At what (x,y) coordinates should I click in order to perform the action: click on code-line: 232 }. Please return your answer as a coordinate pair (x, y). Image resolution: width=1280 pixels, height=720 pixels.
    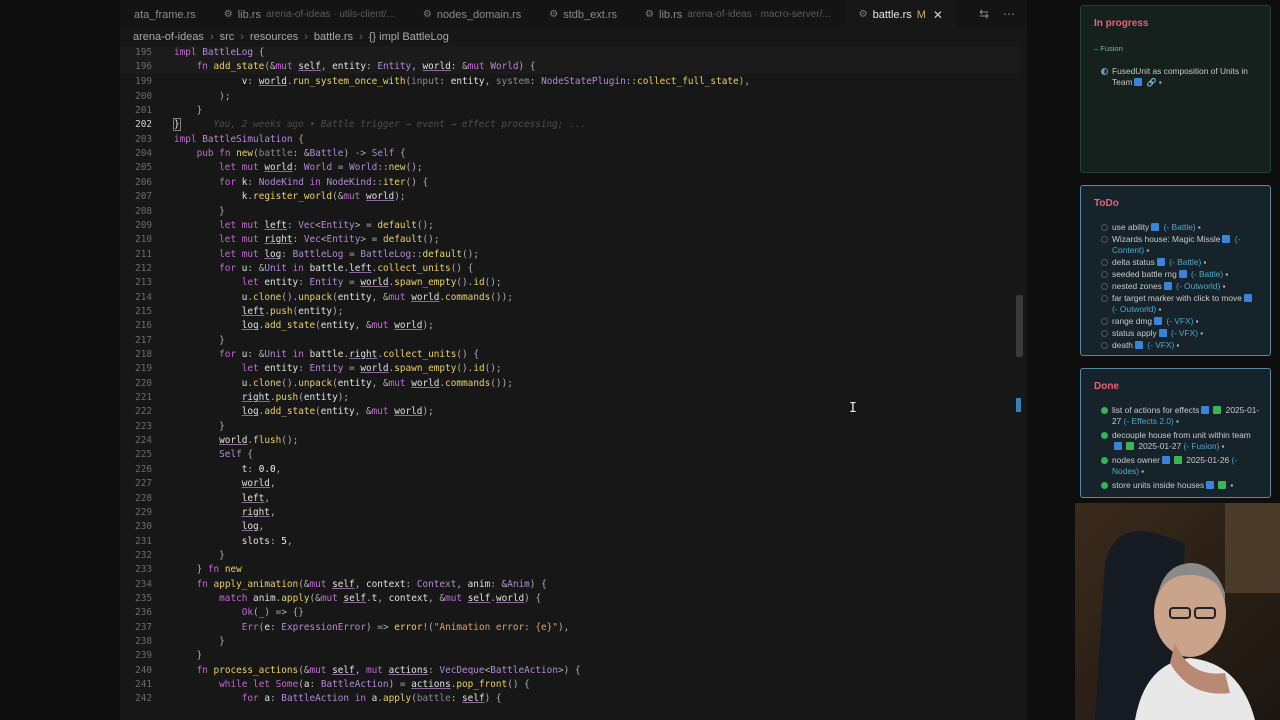
    Looking at the image, I should click on (570, 556).